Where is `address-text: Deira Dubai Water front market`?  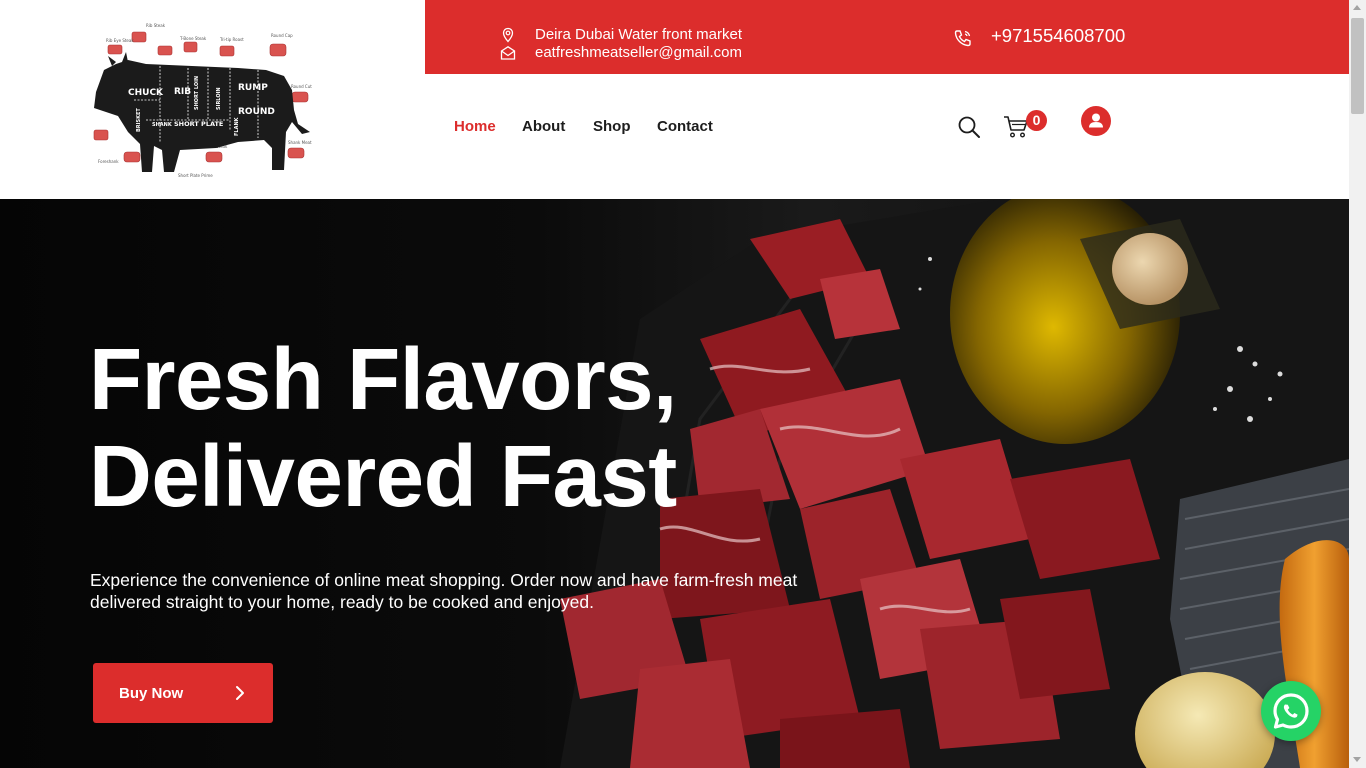 address-text: Deira Dubai Water front market is located at coordinates (639, 34).